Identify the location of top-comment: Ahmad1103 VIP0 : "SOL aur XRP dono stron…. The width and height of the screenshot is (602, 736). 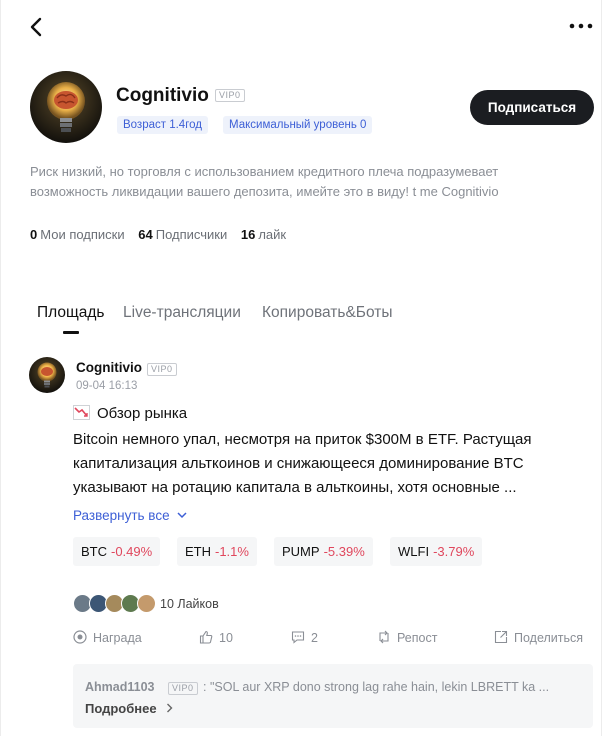
(333, 696).